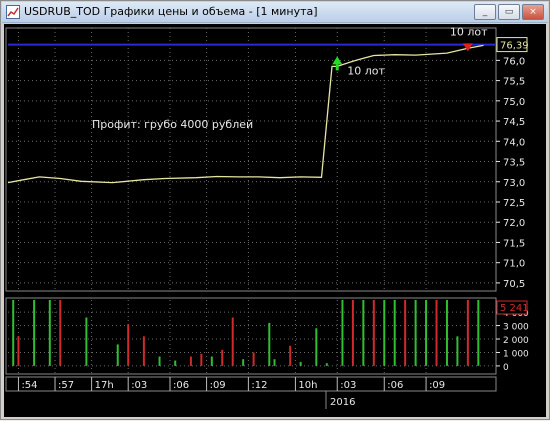 This screenshot has width=550, height=421. What do you see at coordinates (533, 12) in the screenshot?
I see `close-button: ×` at bounding box center [533, 12].